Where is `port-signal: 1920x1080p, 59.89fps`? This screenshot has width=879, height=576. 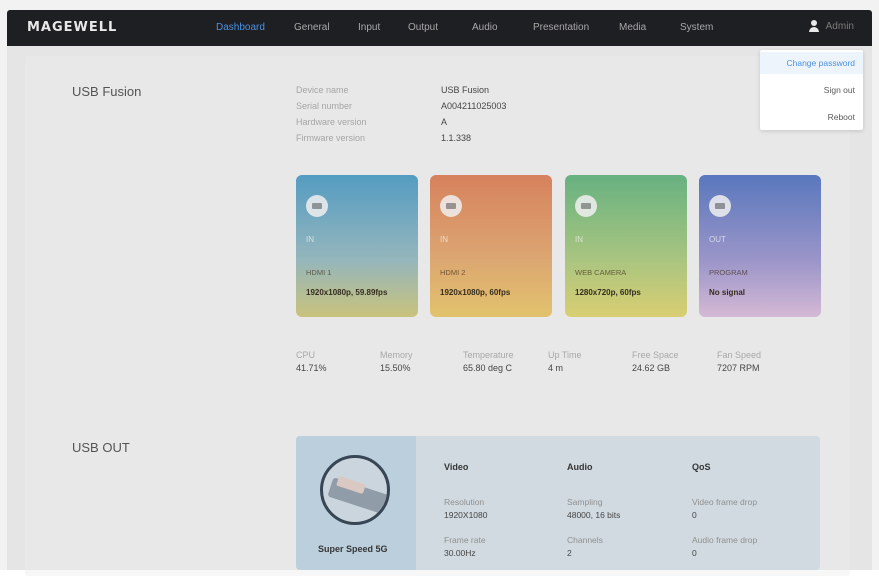 port-signal: 1920x1080p, 59.89fps is located at coordinates (347, 292).